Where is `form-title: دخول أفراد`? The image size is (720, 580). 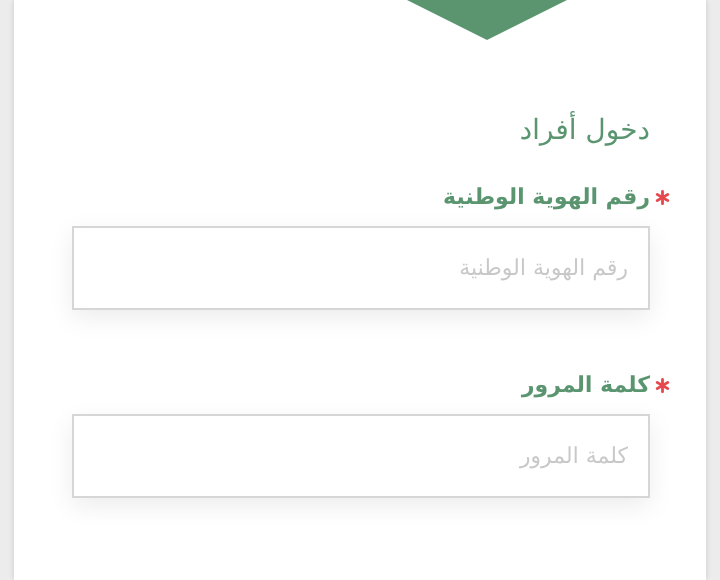
form-title: دخول أفراد is located at coordinates (584, 129).